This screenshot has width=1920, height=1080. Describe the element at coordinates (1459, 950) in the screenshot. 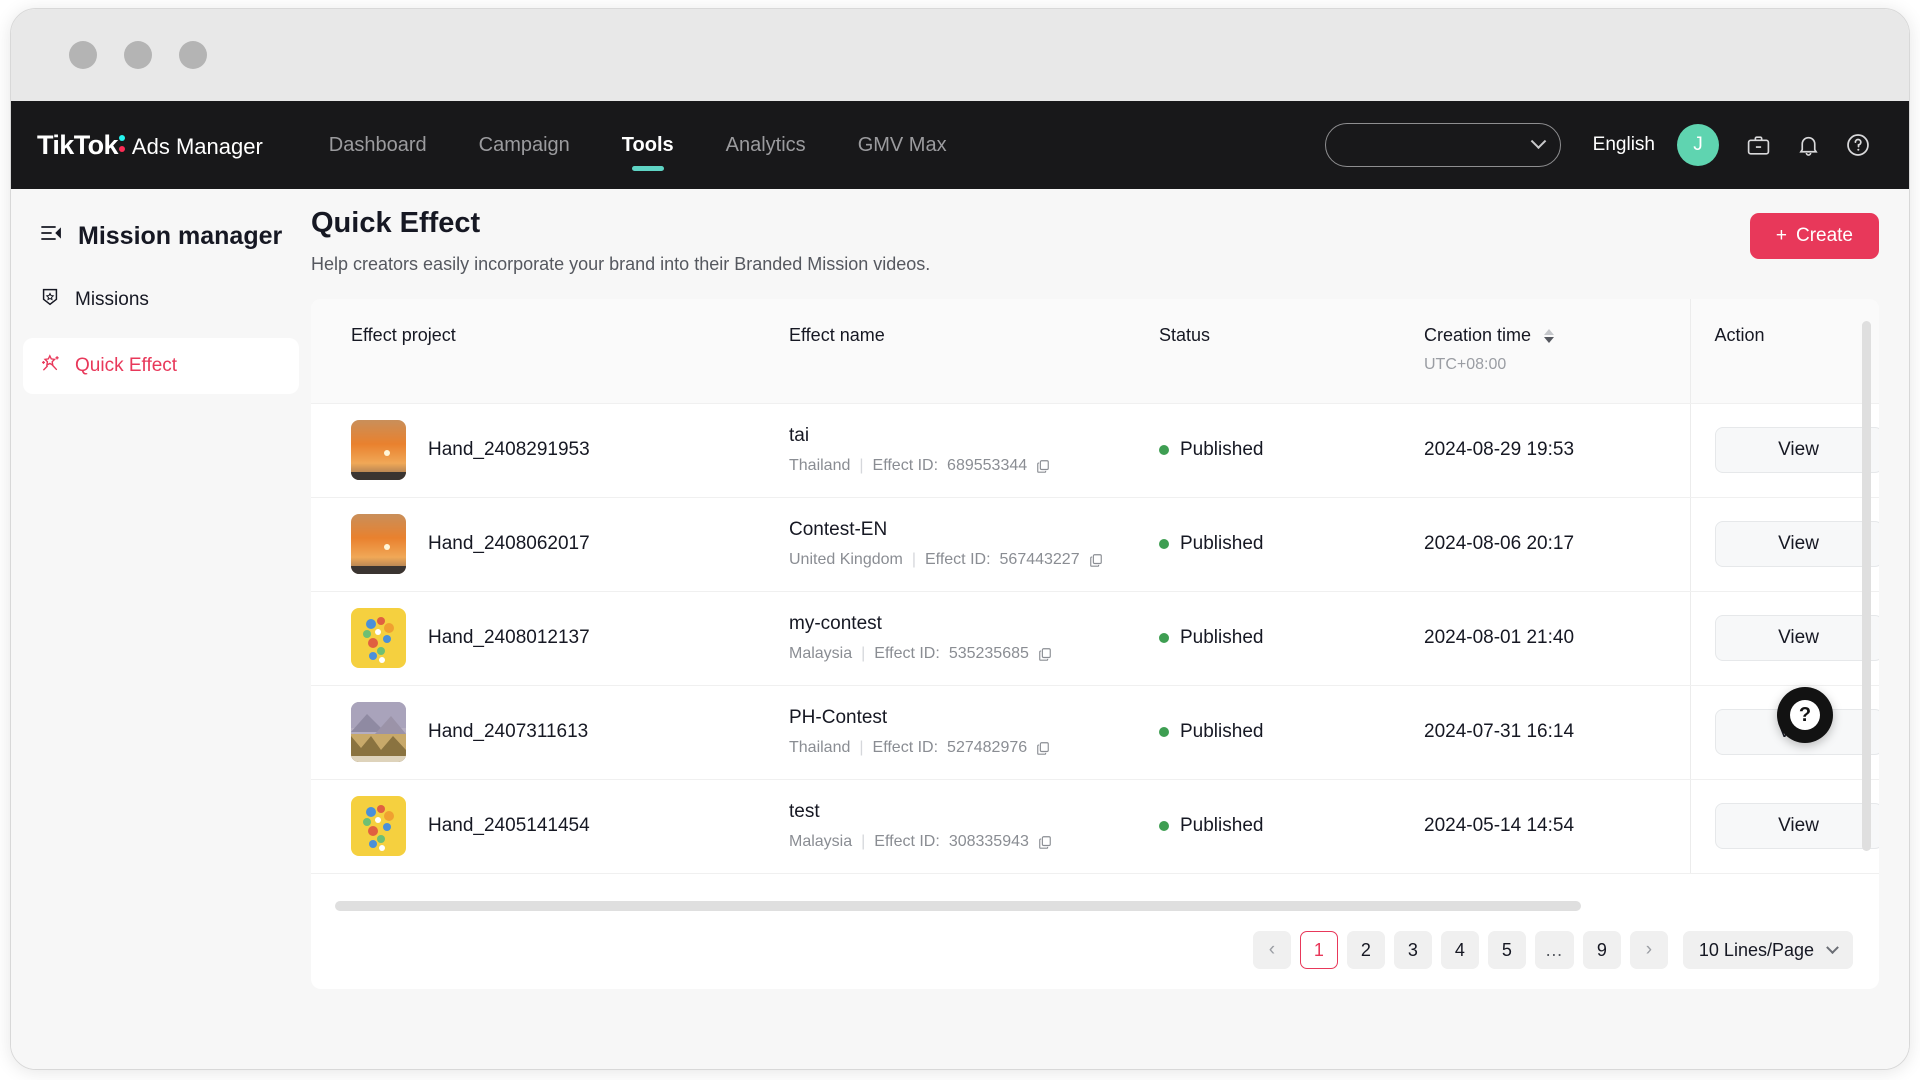

I see `pagination-page-4: 4` at that location.